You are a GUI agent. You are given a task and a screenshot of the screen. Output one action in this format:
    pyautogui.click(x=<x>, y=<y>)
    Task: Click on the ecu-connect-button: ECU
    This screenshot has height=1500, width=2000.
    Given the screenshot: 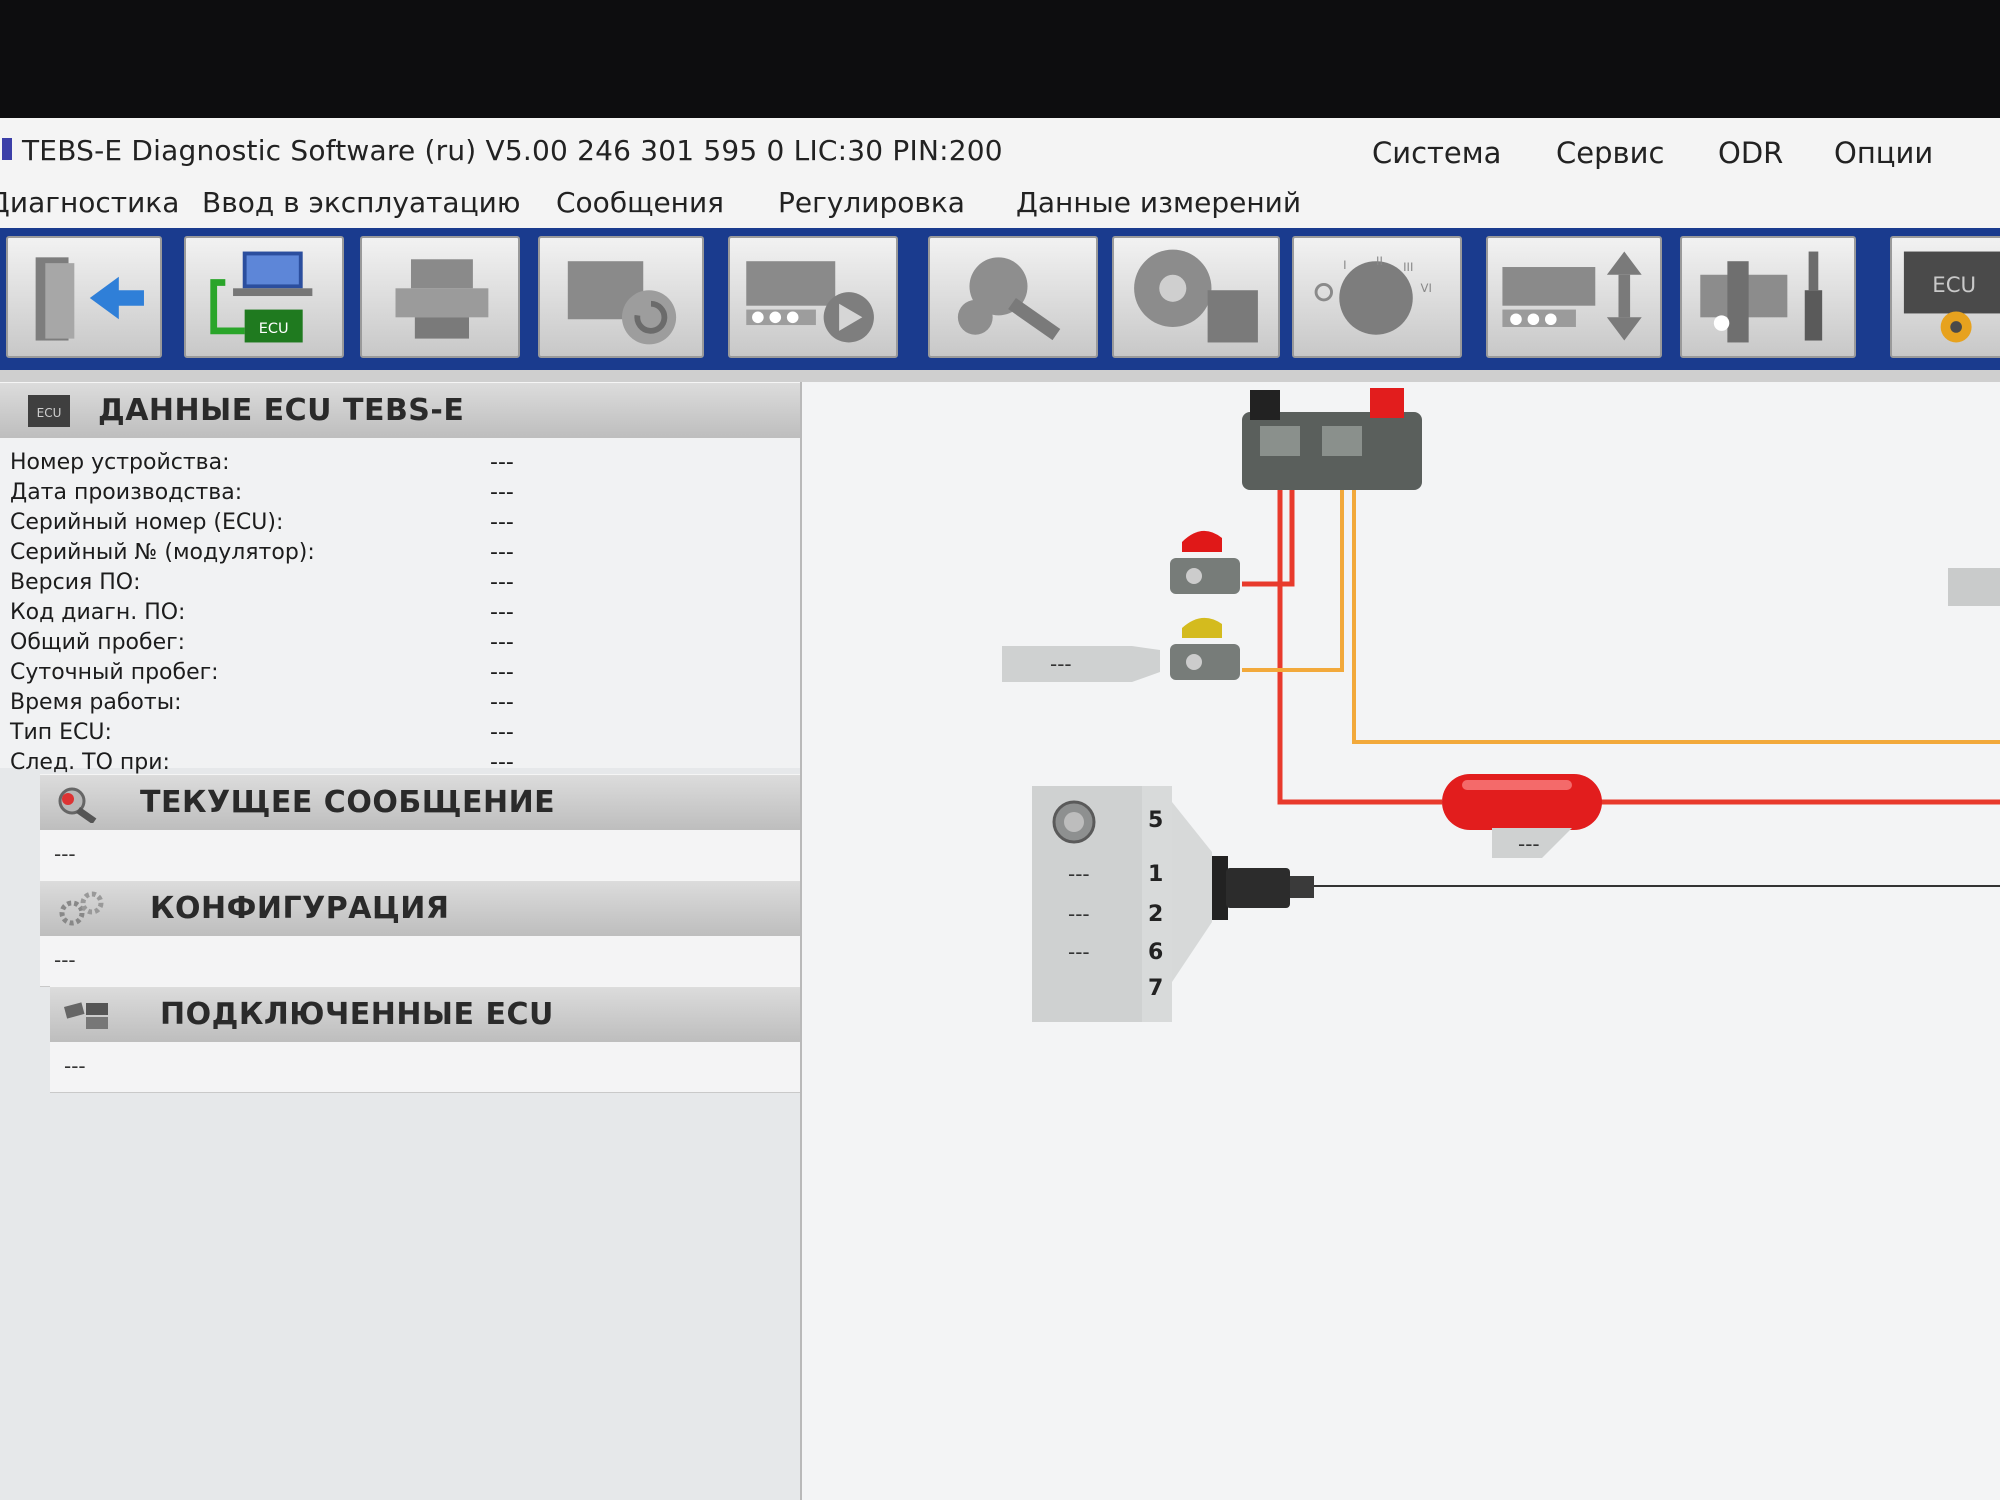 What is the action you would take?
    pyautogui.click(x=264, y=297)
    